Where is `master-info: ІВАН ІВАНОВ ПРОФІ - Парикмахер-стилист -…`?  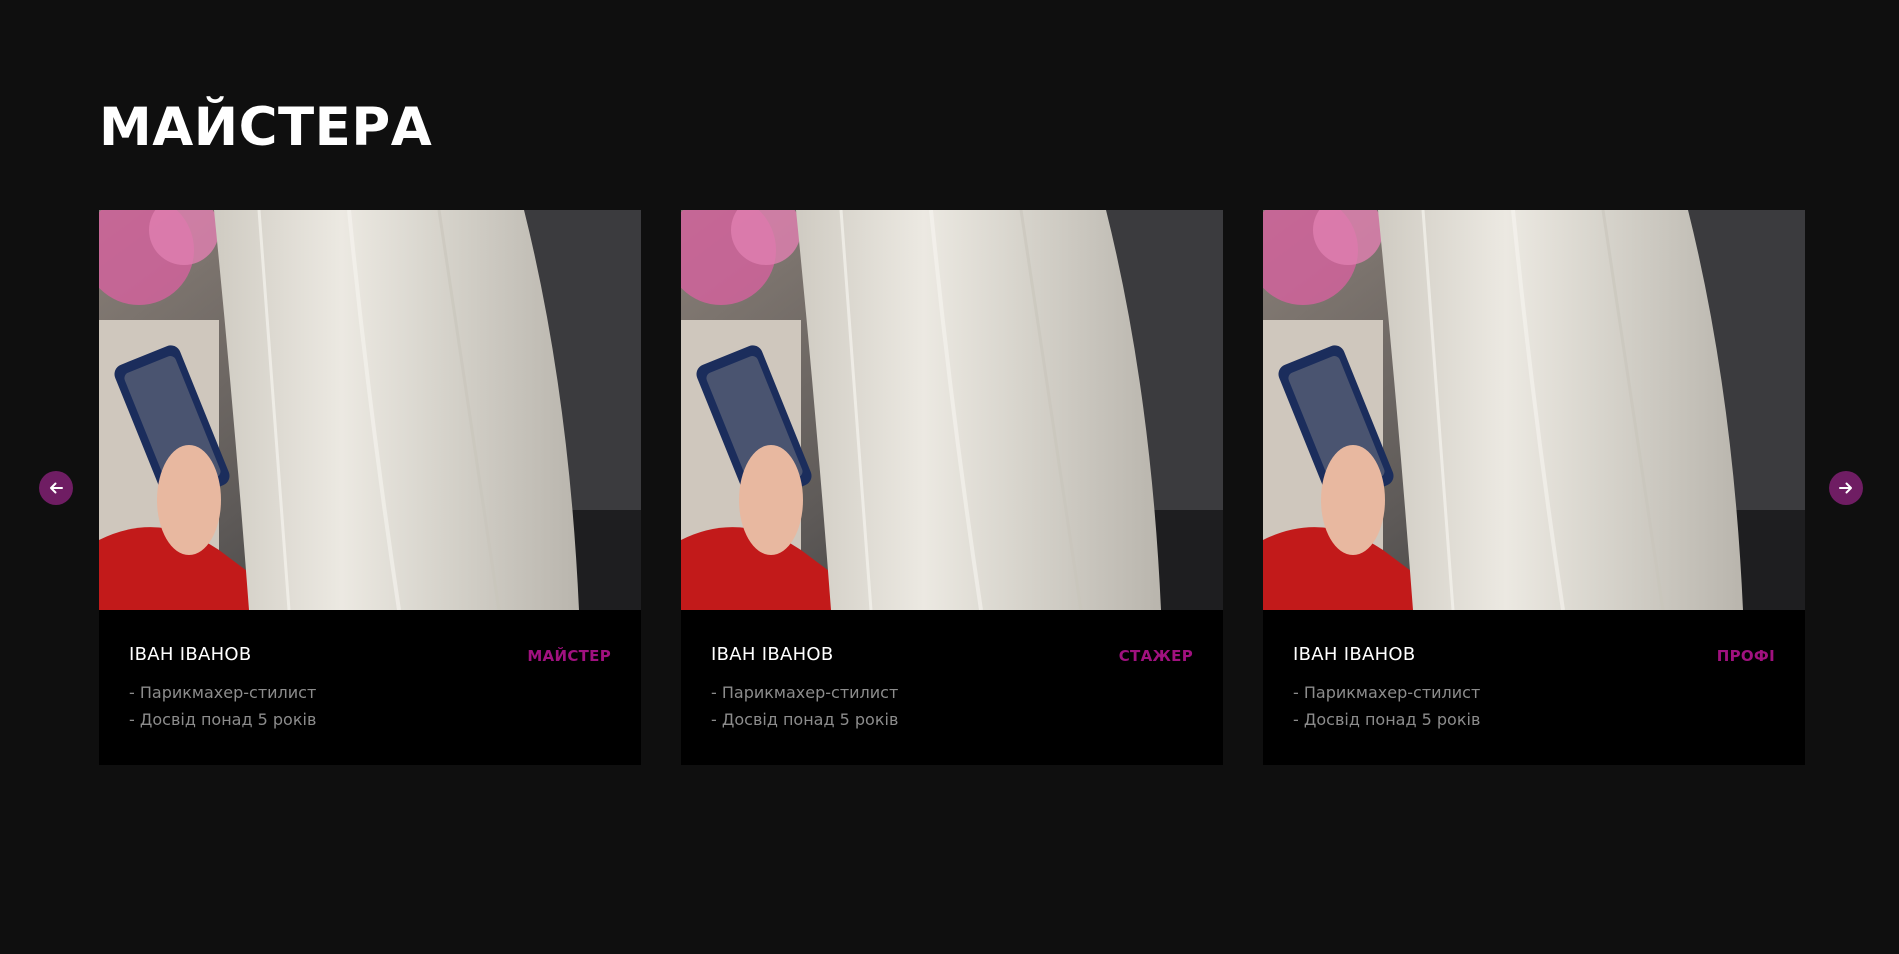 master-info: ІВАН ІВАНОВ ПРОФІ - Парикмахер-стилист -… is located at coordinates (1534, 687).